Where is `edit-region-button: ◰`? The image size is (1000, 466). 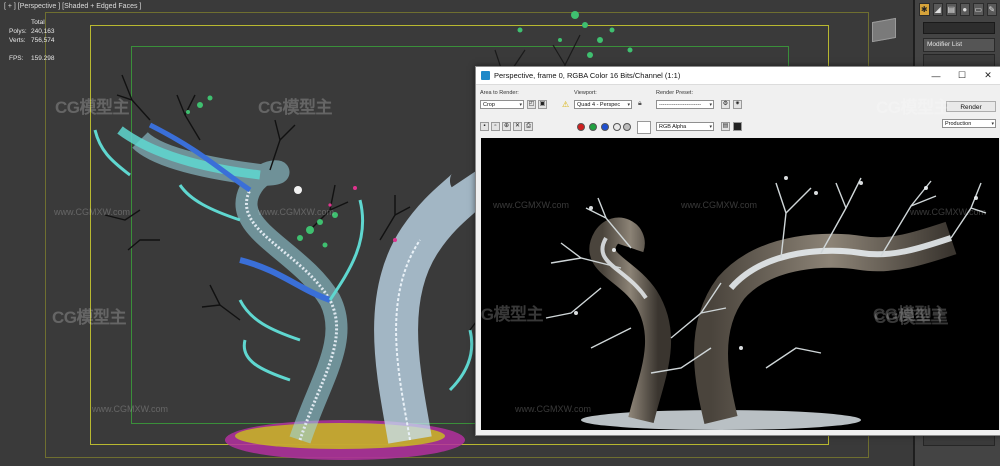
edit-region-button: ◰ is located at coordinates (531, 104).